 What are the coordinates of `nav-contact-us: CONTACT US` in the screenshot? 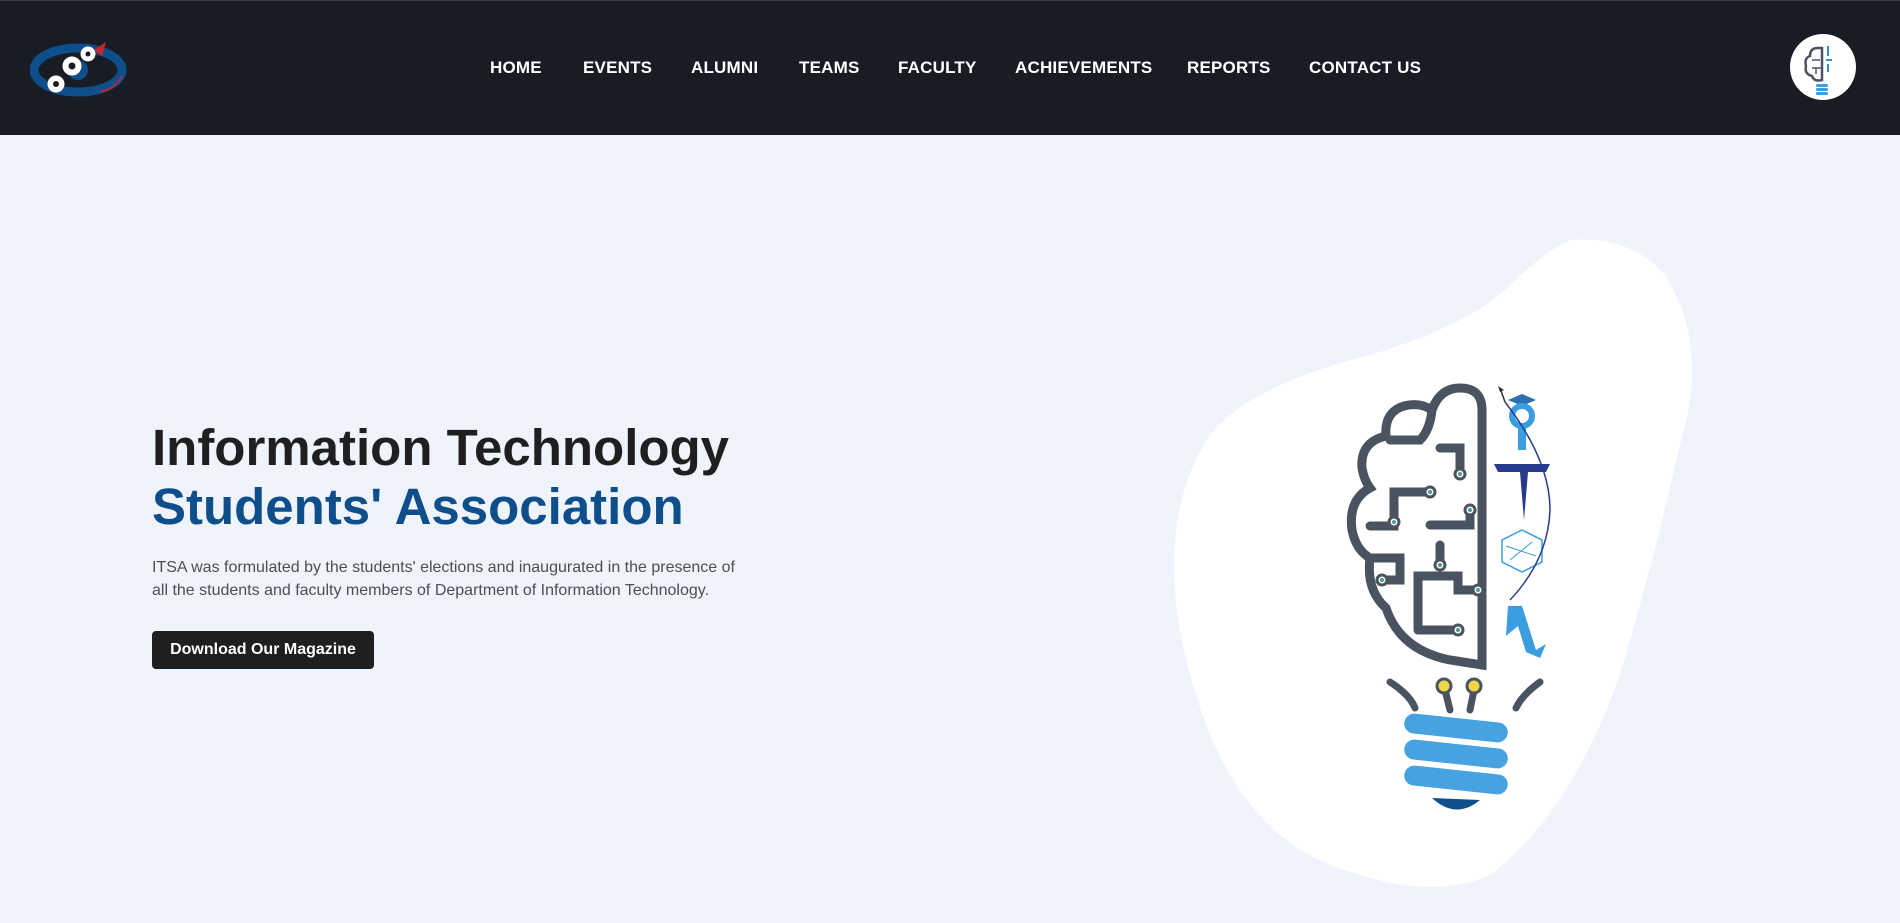 It's located at (1365, 68).